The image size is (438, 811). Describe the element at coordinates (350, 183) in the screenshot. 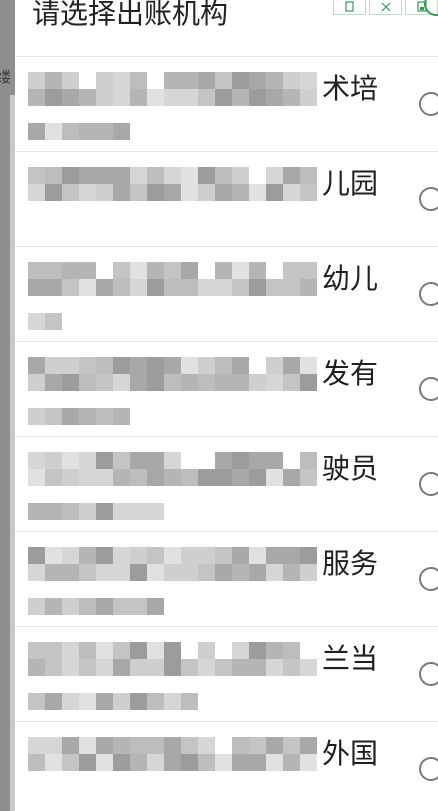

I see `org-label: 儿园` at that location.